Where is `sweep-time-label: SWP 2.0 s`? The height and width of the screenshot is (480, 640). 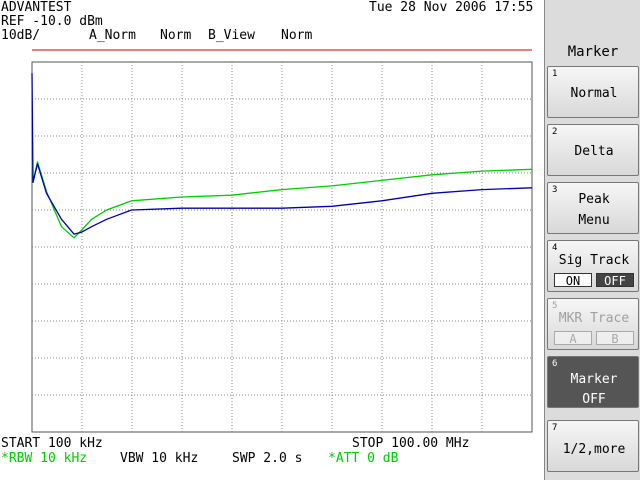
sweep-time-label: SWP 2.0 s is located at coordinates (267, 458).